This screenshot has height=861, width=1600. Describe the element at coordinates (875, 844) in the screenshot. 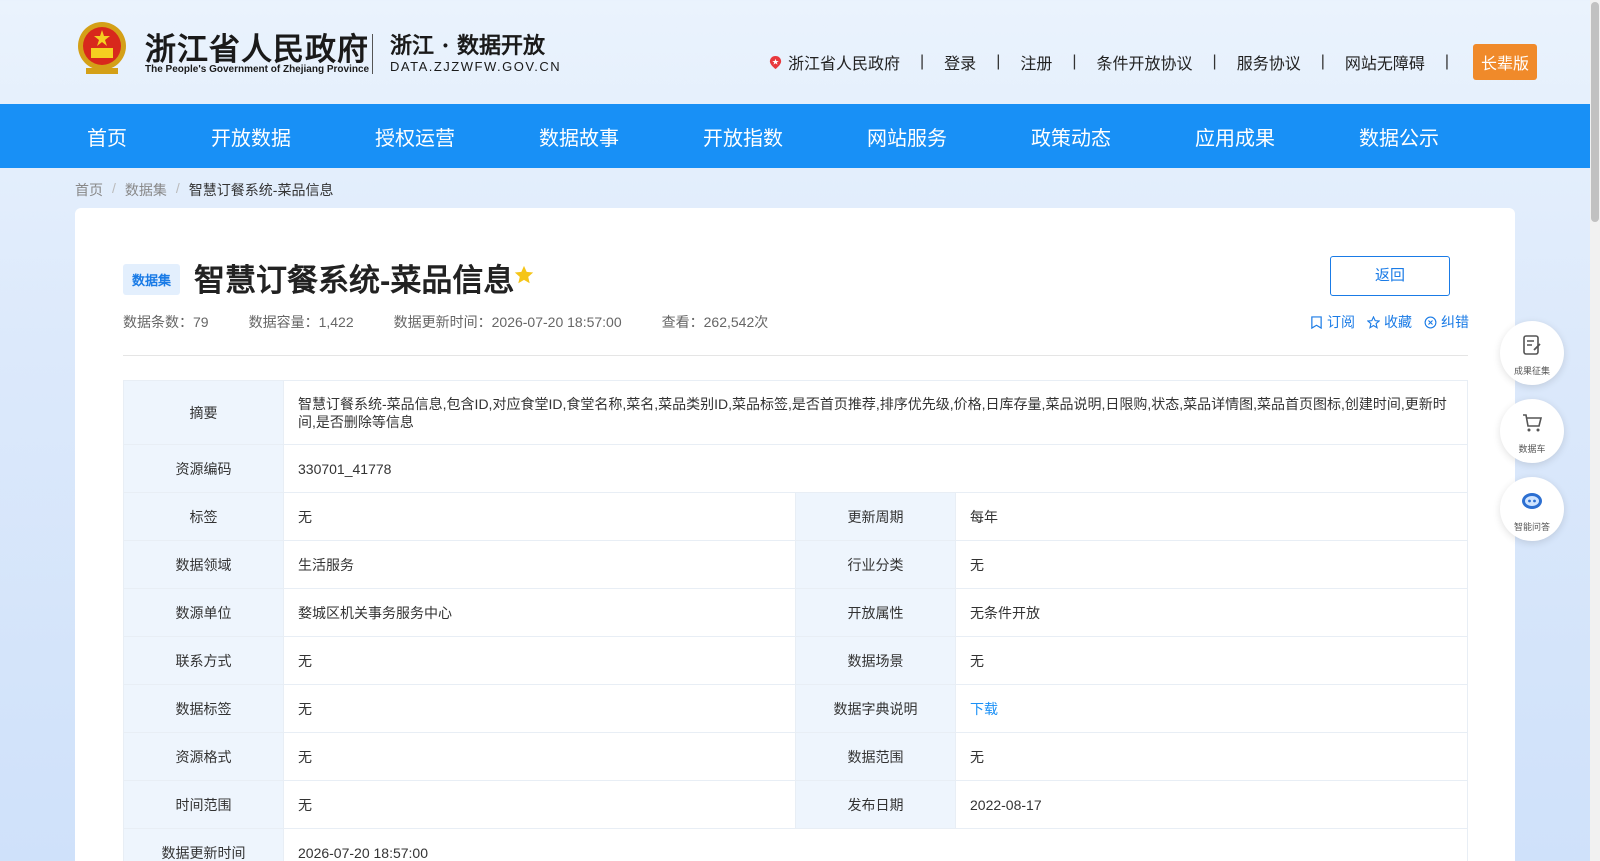

I see `cell-value: 2026-07-20 18:57:00` at that location.